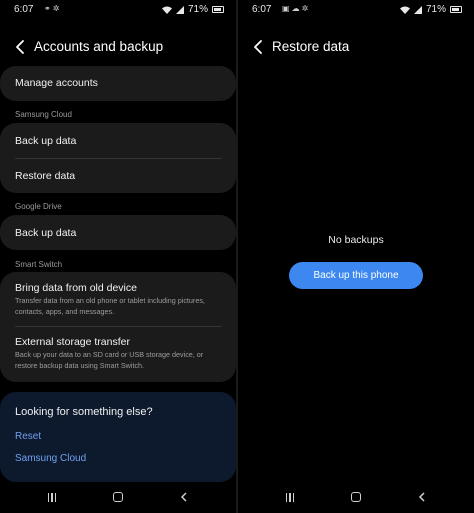  What do you see at coordinates (287, 8) in the screenshot?
I see `image-icon: ▣` at bounding box center [287, 8].